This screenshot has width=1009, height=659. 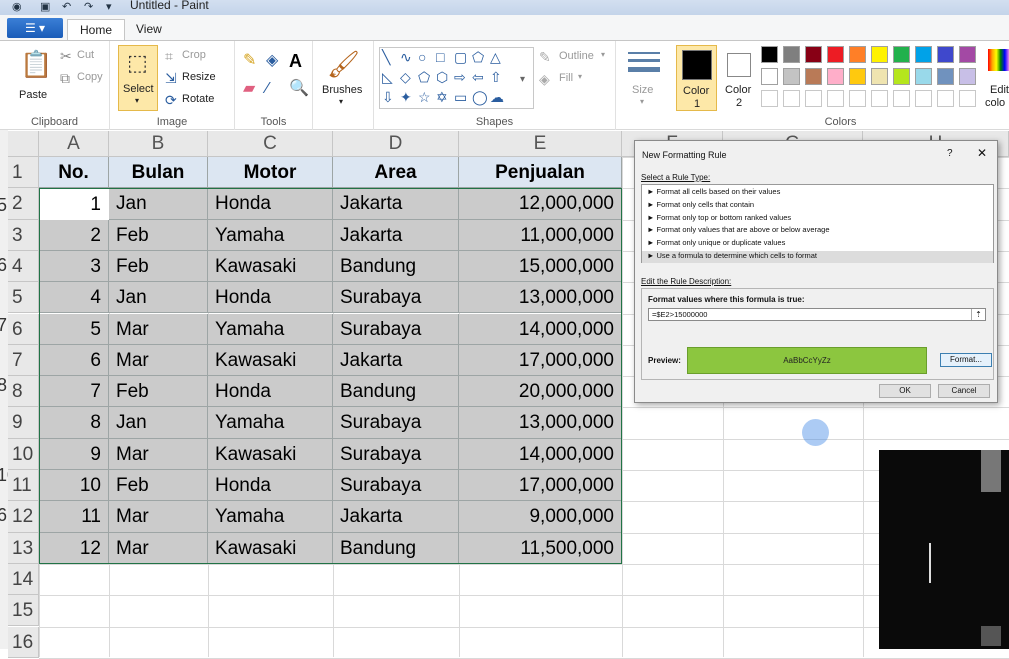 What do you see at coordinates (274, 85) in the screenshot?
I see `tools-group: ✎ ◈ A ▰ ⁄ 🔍 Tools` at bounding box center [274, 85].